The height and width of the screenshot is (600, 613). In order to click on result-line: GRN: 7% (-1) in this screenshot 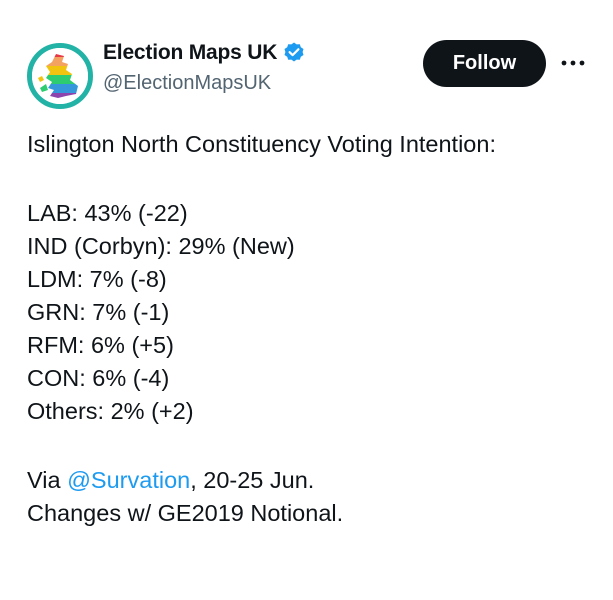, I will do `click(98, 312)`.